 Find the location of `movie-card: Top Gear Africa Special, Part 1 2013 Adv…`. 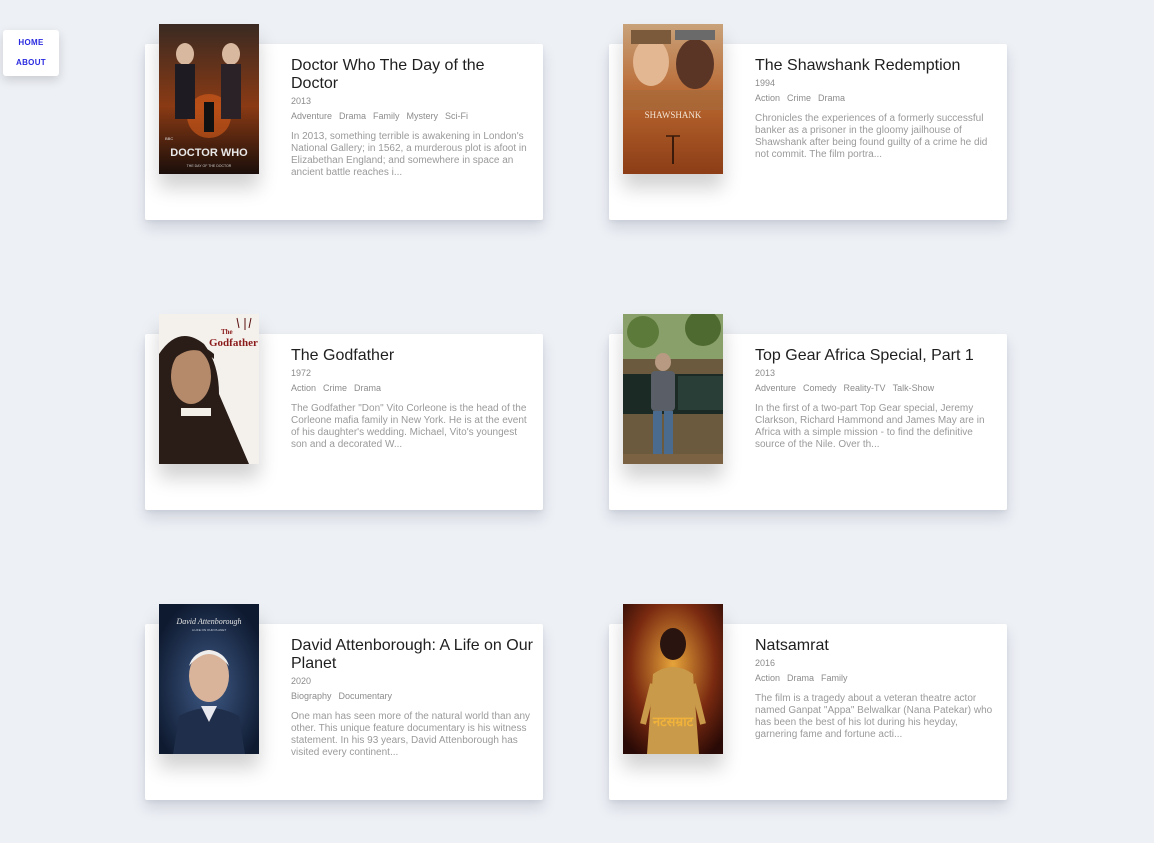

movie-card: Top Gear Africa Special, Part 1 2013 Adv… is located at coordinates (808, 412).